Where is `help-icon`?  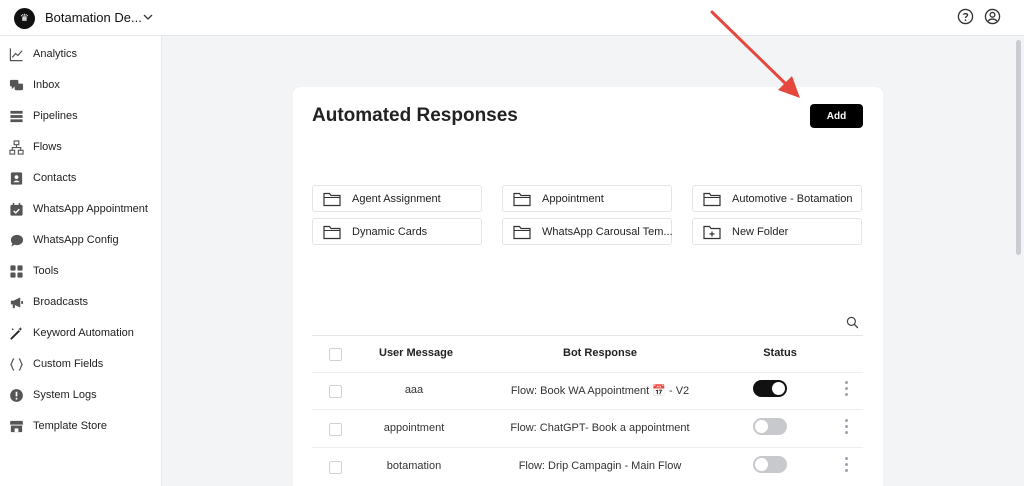
help-icon is located at coordinates (965, 16).